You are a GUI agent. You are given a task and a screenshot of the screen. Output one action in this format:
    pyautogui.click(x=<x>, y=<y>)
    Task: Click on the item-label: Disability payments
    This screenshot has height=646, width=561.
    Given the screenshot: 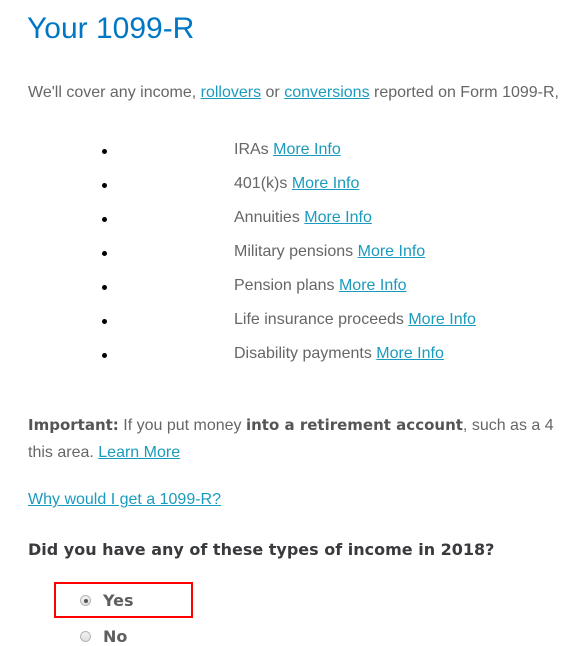 What is the action you would take?
    pyautogui.click(x=303, y=353)
    